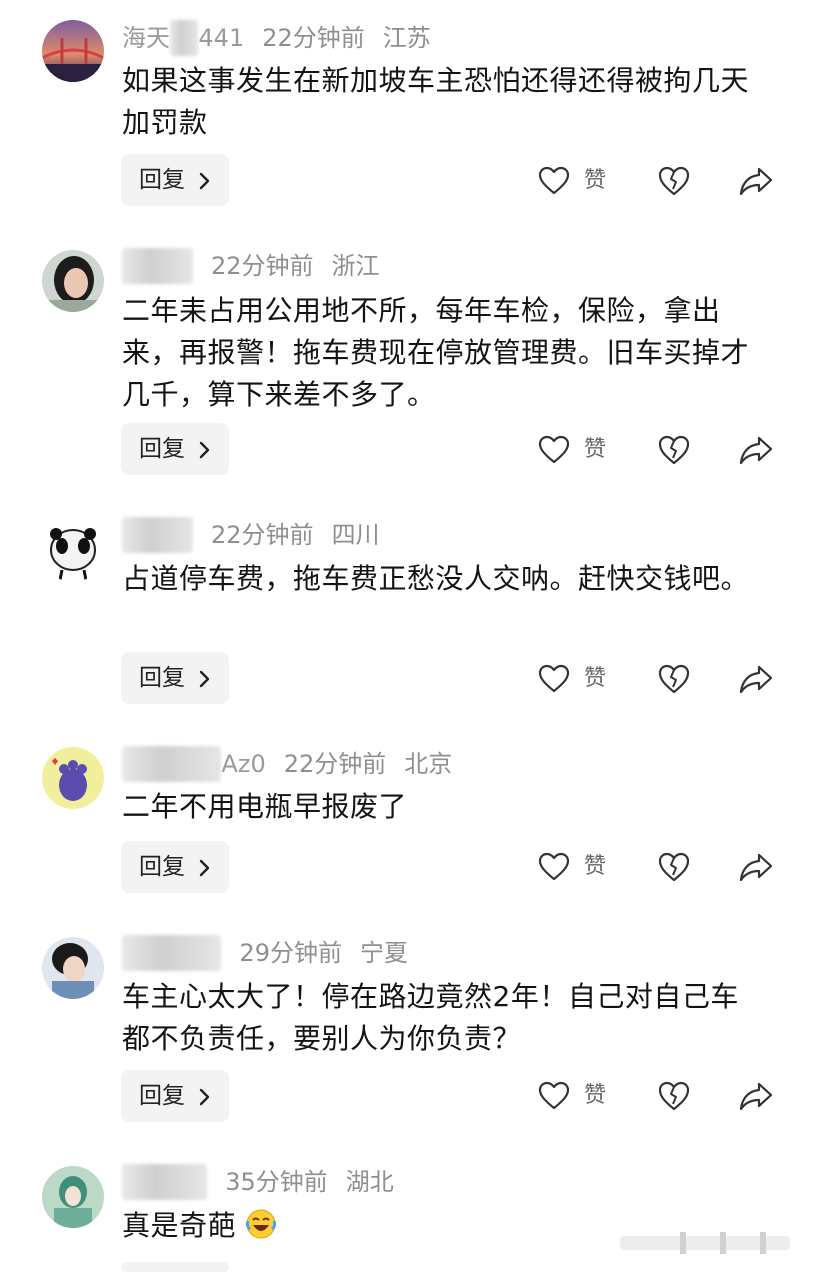 The height and width of the screenshot is (1272, 816). I want to click on region: 江苏, so click(406, 38).